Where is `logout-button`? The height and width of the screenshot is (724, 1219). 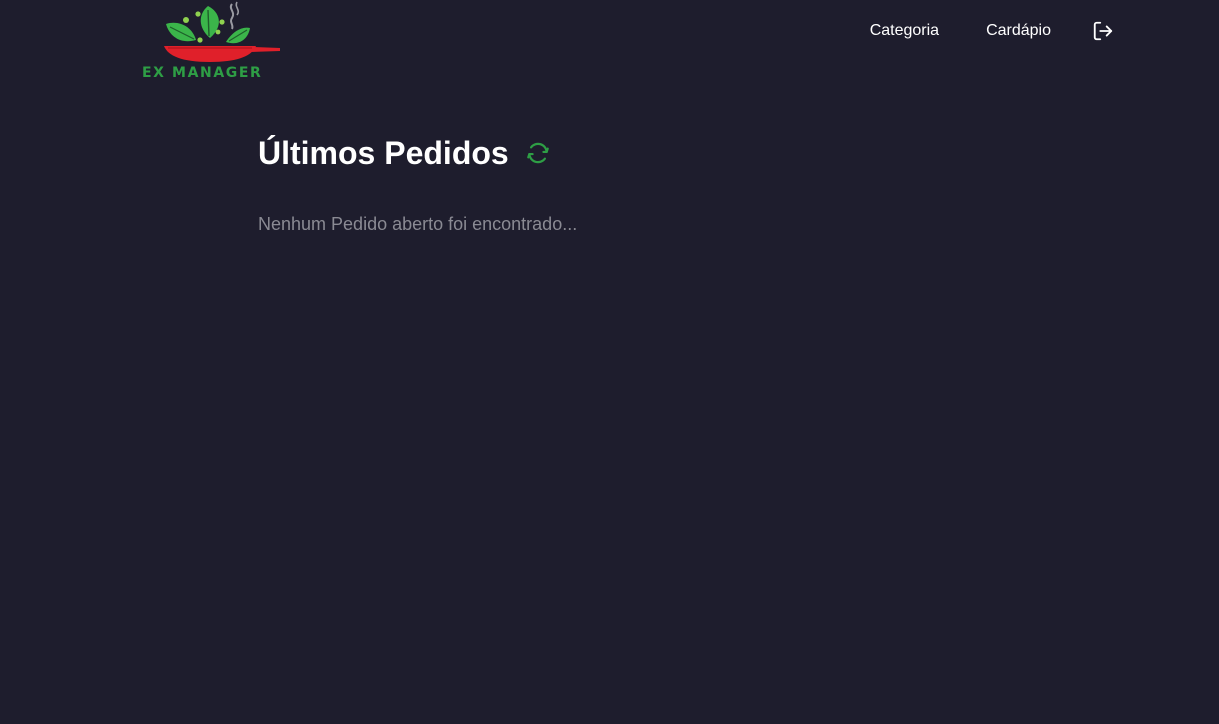
logout-button is located at coordinates (1103, 31).